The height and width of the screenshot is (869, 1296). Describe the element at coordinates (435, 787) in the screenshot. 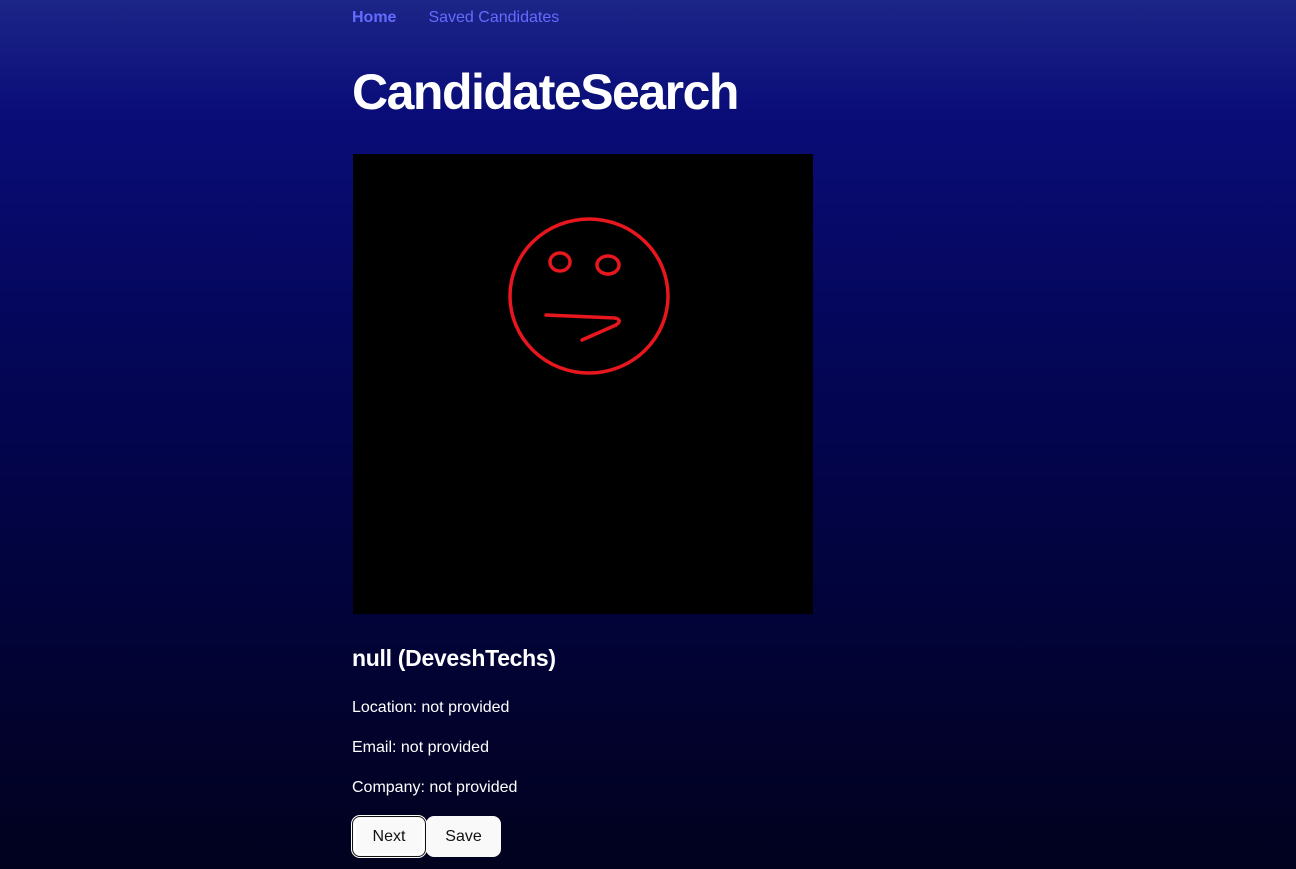

I see `candidate-company: Company: not provided` at that location.